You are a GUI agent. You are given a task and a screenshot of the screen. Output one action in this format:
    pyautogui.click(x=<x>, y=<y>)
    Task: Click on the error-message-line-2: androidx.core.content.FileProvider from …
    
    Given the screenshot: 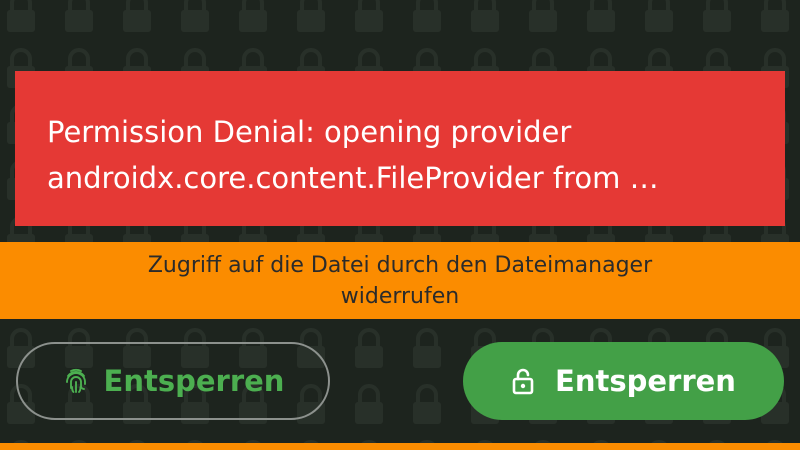 What is the action you would take?
    pyautogui.click(x=353, y=178)
    